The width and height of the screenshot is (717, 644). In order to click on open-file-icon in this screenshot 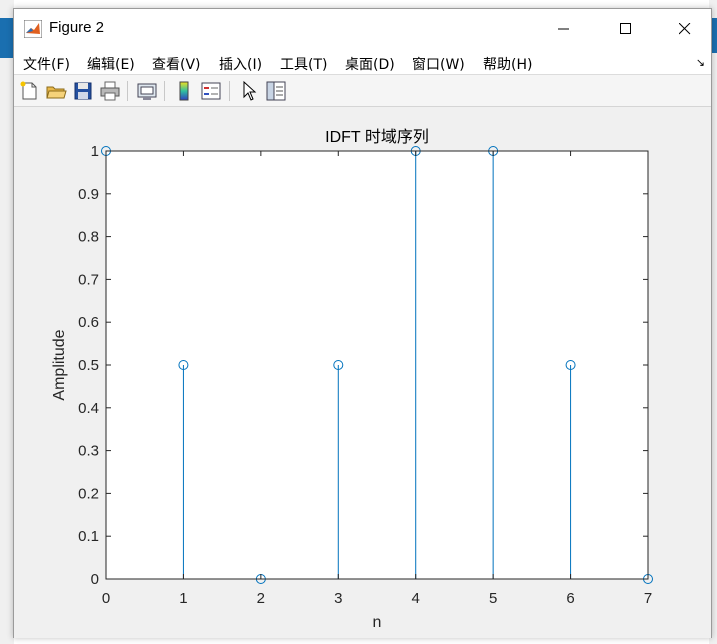, I will do `click(56, 91)`.